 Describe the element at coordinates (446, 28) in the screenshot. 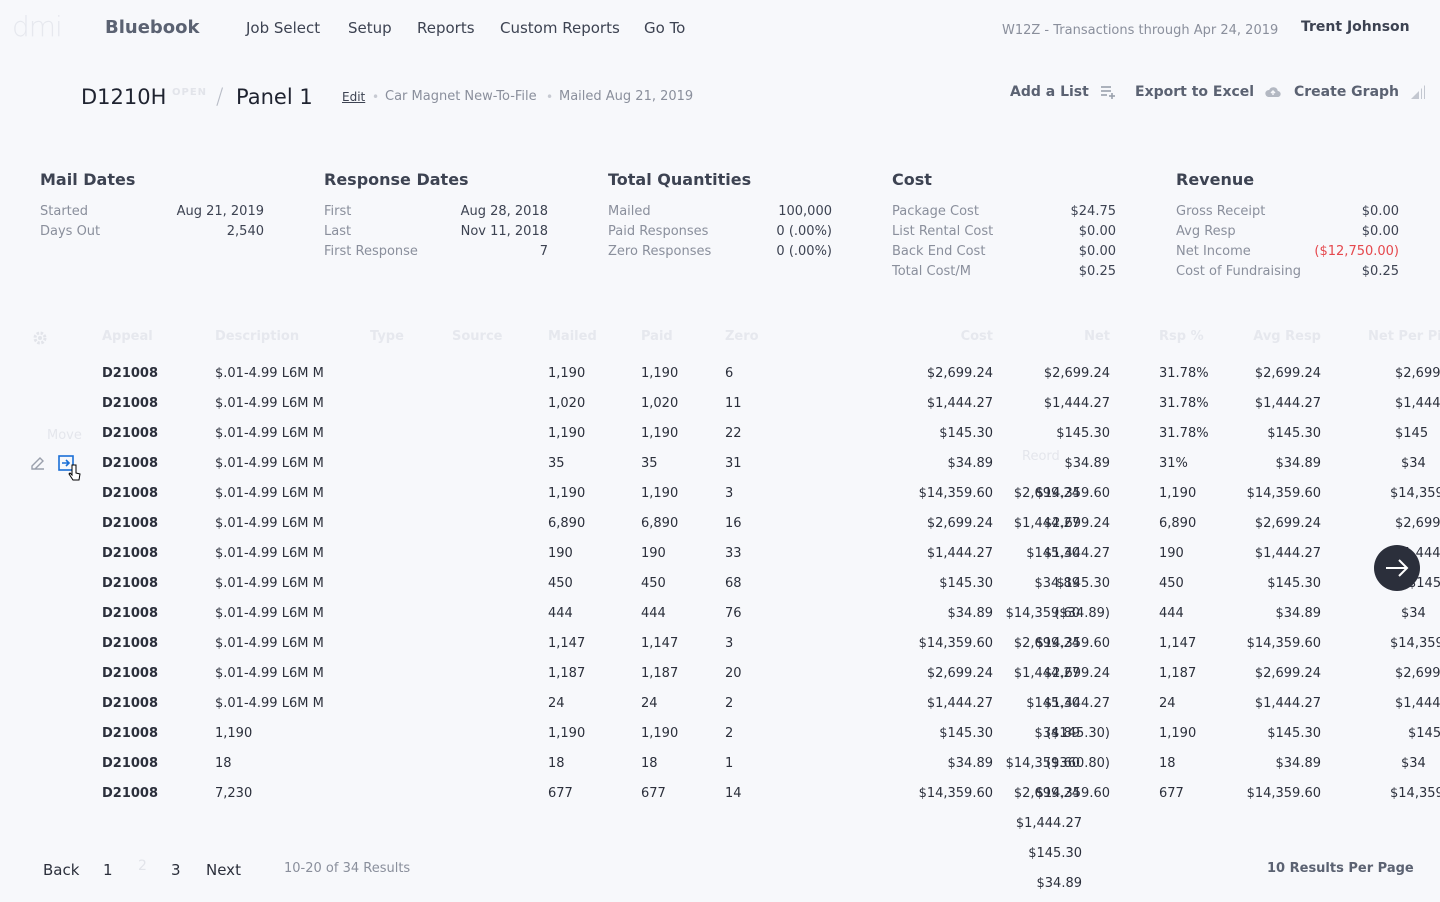

I see `nav-reports: Reports` at that location.